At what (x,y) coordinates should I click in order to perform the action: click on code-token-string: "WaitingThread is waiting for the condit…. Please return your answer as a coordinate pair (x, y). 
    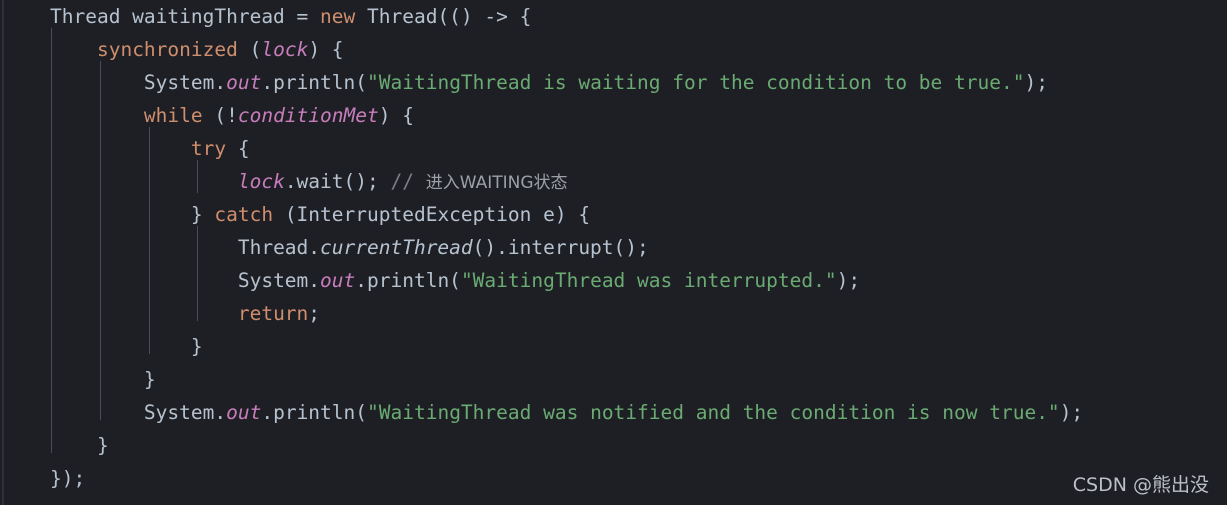
    Looking at the image, I should click on (696, 82).